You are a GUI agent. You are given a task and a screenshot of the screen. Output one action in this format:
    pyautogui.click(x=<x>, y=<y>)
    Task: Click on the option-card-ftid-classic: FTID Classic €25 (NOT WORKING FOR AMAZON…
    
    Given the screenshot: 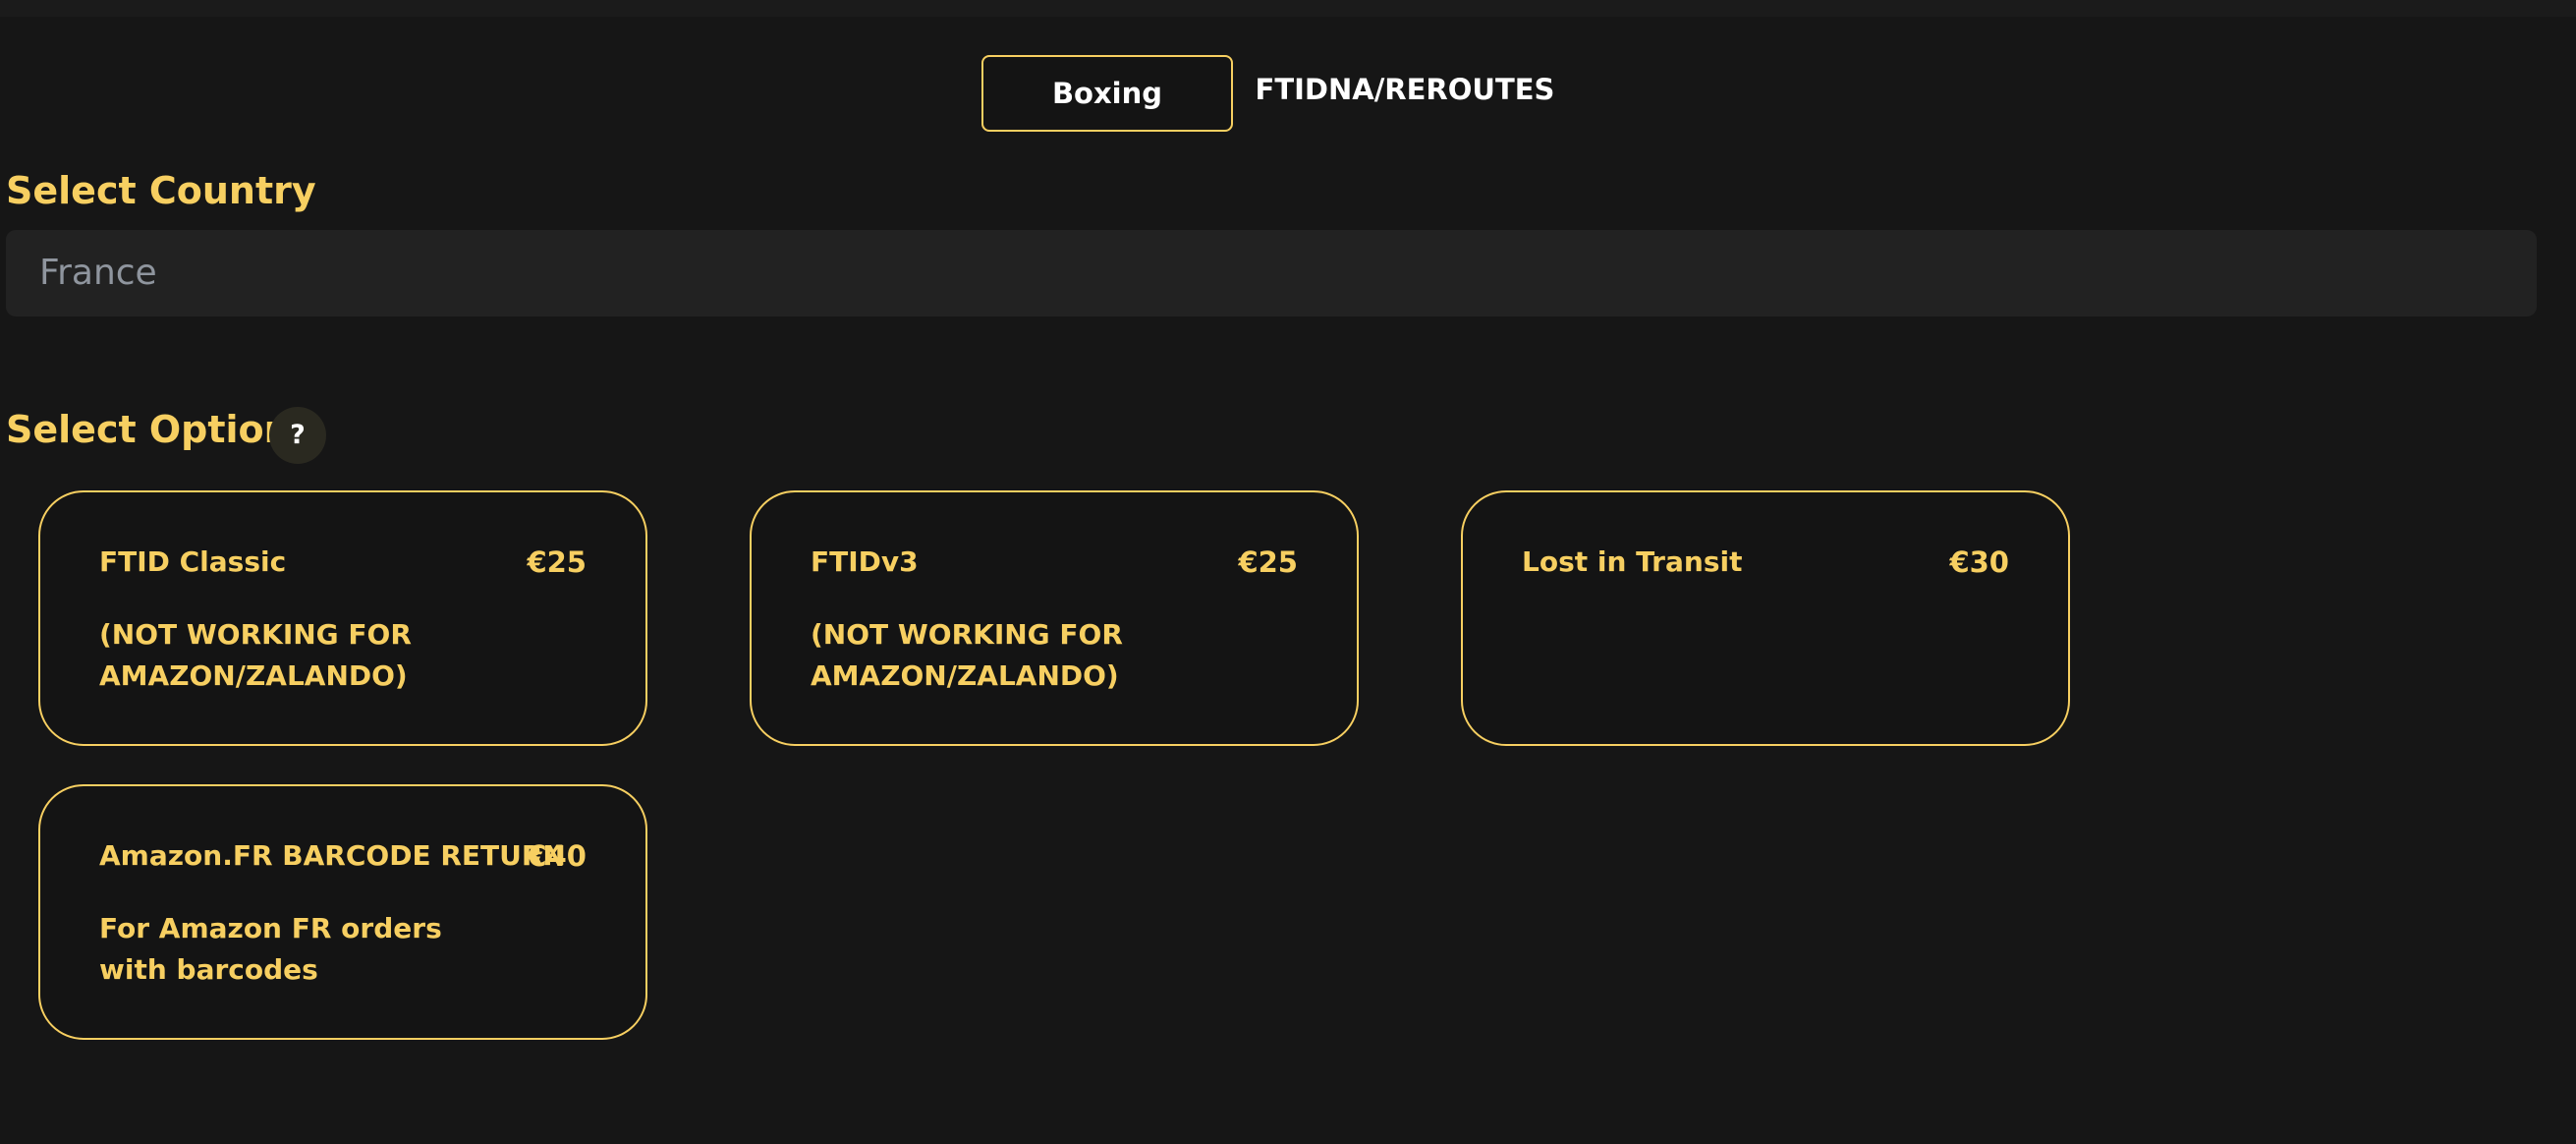 What is the action you would take?
    pyautogui.click(x=342, y=618)
    